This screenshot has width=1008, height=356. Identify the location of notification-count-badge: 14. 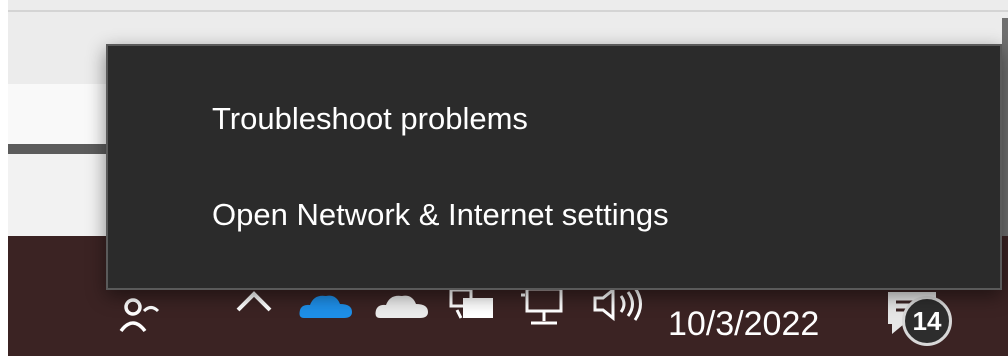
(927, 321).